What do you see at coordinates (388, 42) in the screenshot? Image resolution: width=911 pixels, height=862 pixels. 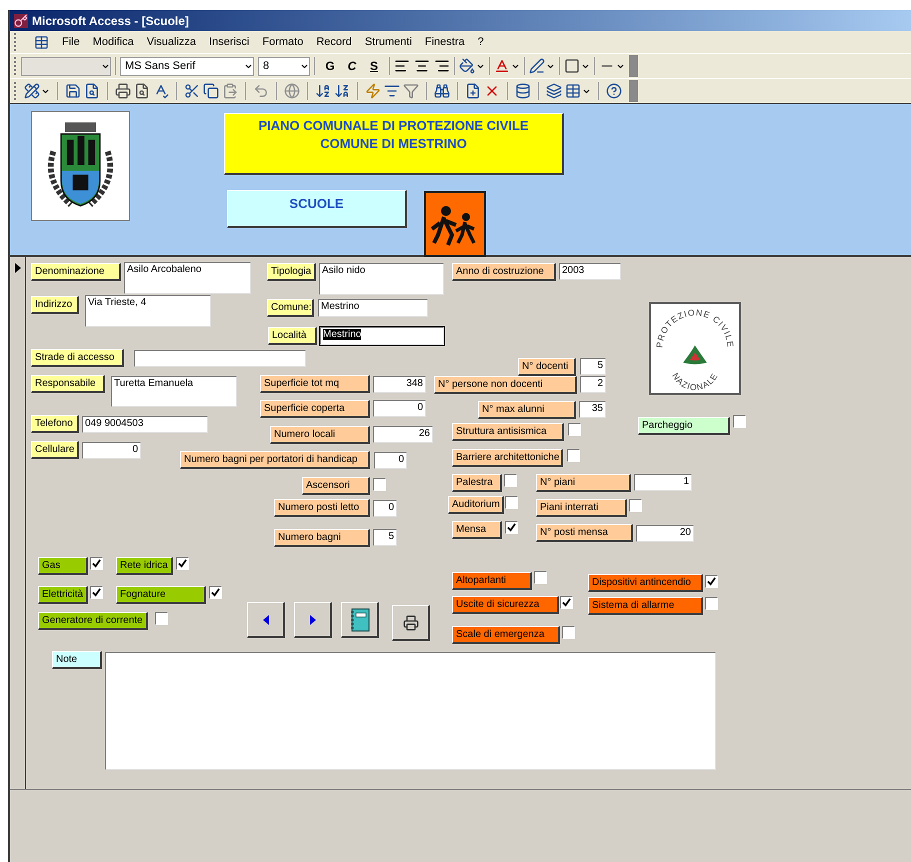 I see `menu-item: Strumenti` at bounding box center [388, 42].